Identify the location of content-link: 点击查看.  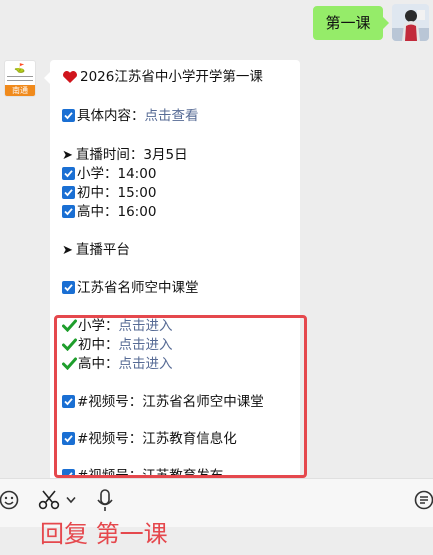
(172, 116).